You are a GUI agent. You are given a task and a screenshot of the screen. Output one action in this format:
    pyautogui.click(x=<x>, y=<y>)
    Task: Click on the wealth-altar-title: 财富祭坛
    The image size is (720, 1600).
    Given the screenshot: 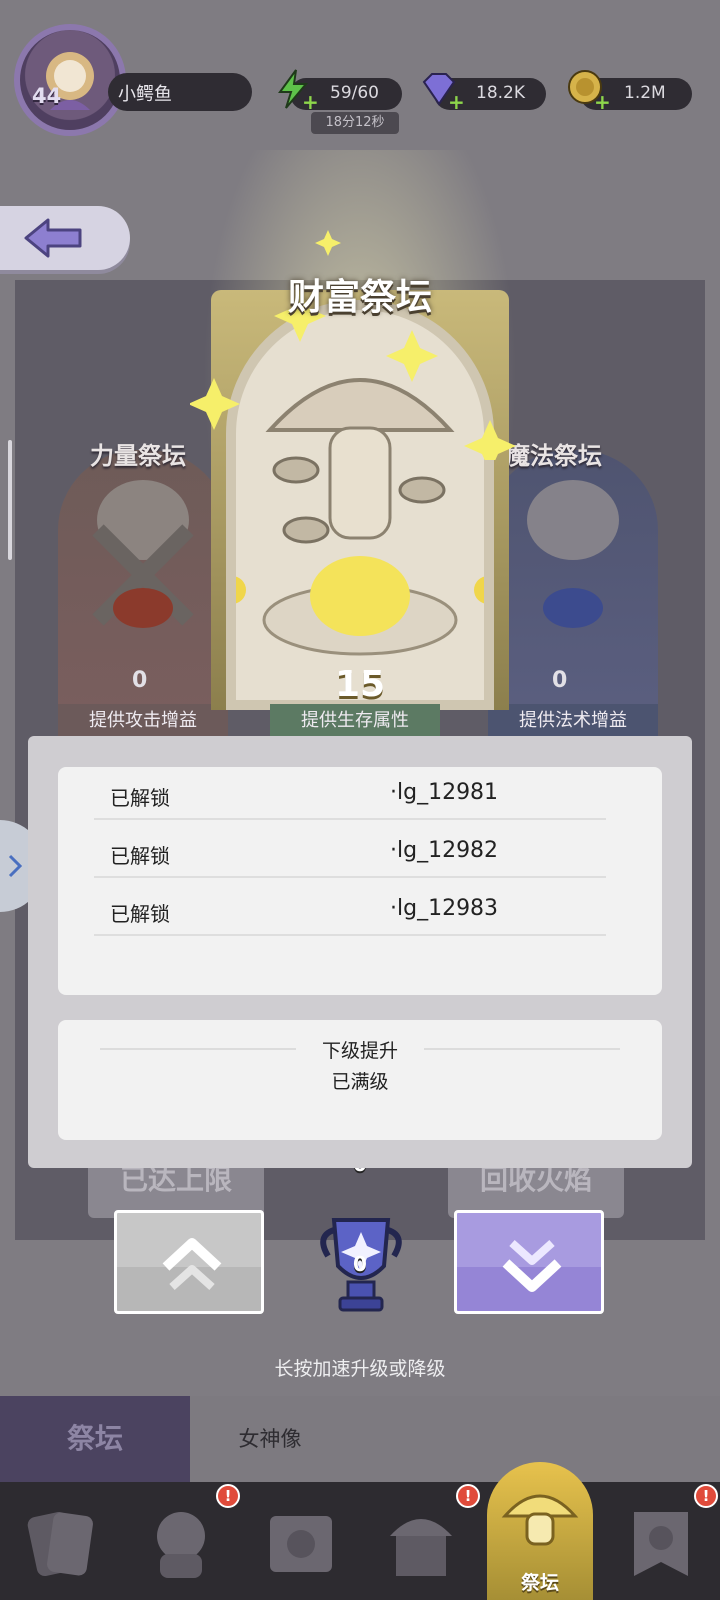 What is the action you would take?
    pyautogui.click(x=359, y=297)
    